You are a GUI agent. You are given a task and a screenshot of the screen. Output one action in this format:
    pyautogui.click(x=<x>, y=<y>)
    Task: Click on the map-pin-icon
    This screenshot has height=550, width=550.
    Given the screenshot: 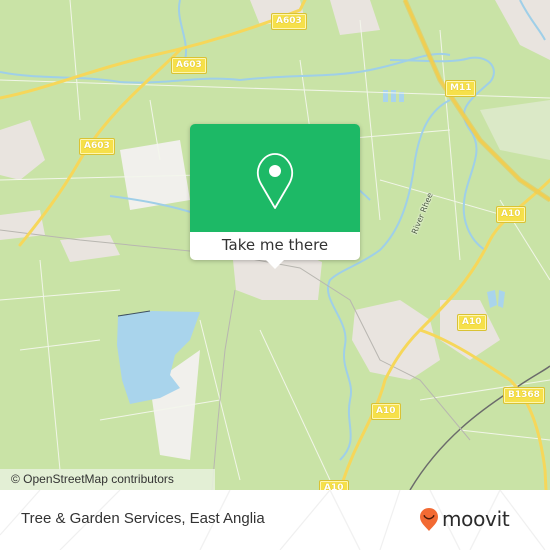 What is the action you would take?
    pyautogui.click(x=275, y=181)
    